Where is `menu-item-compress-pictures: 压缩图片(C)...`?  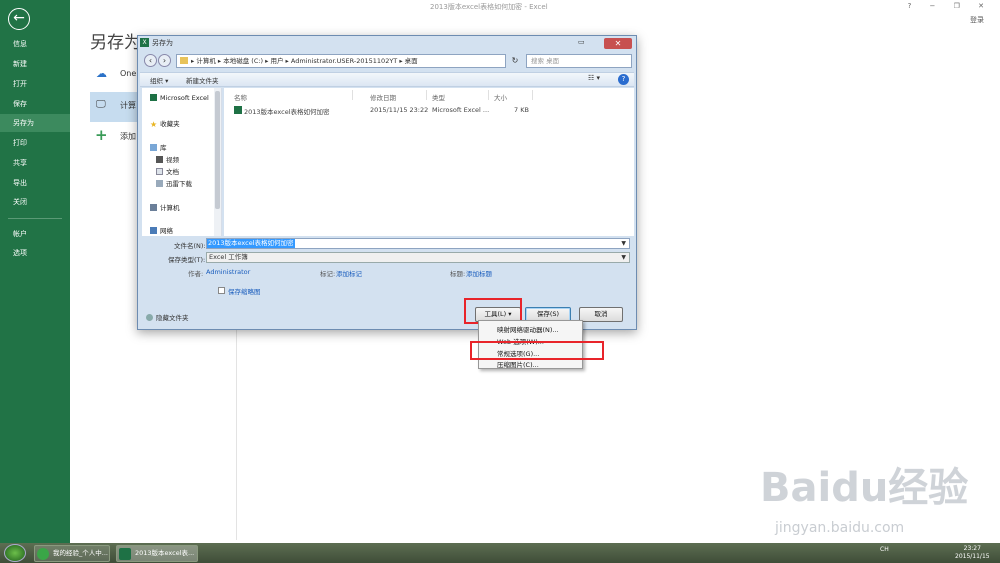
menu-item-compress-pictures: 压缩图片(C)... is located at coordinates (518, 364).